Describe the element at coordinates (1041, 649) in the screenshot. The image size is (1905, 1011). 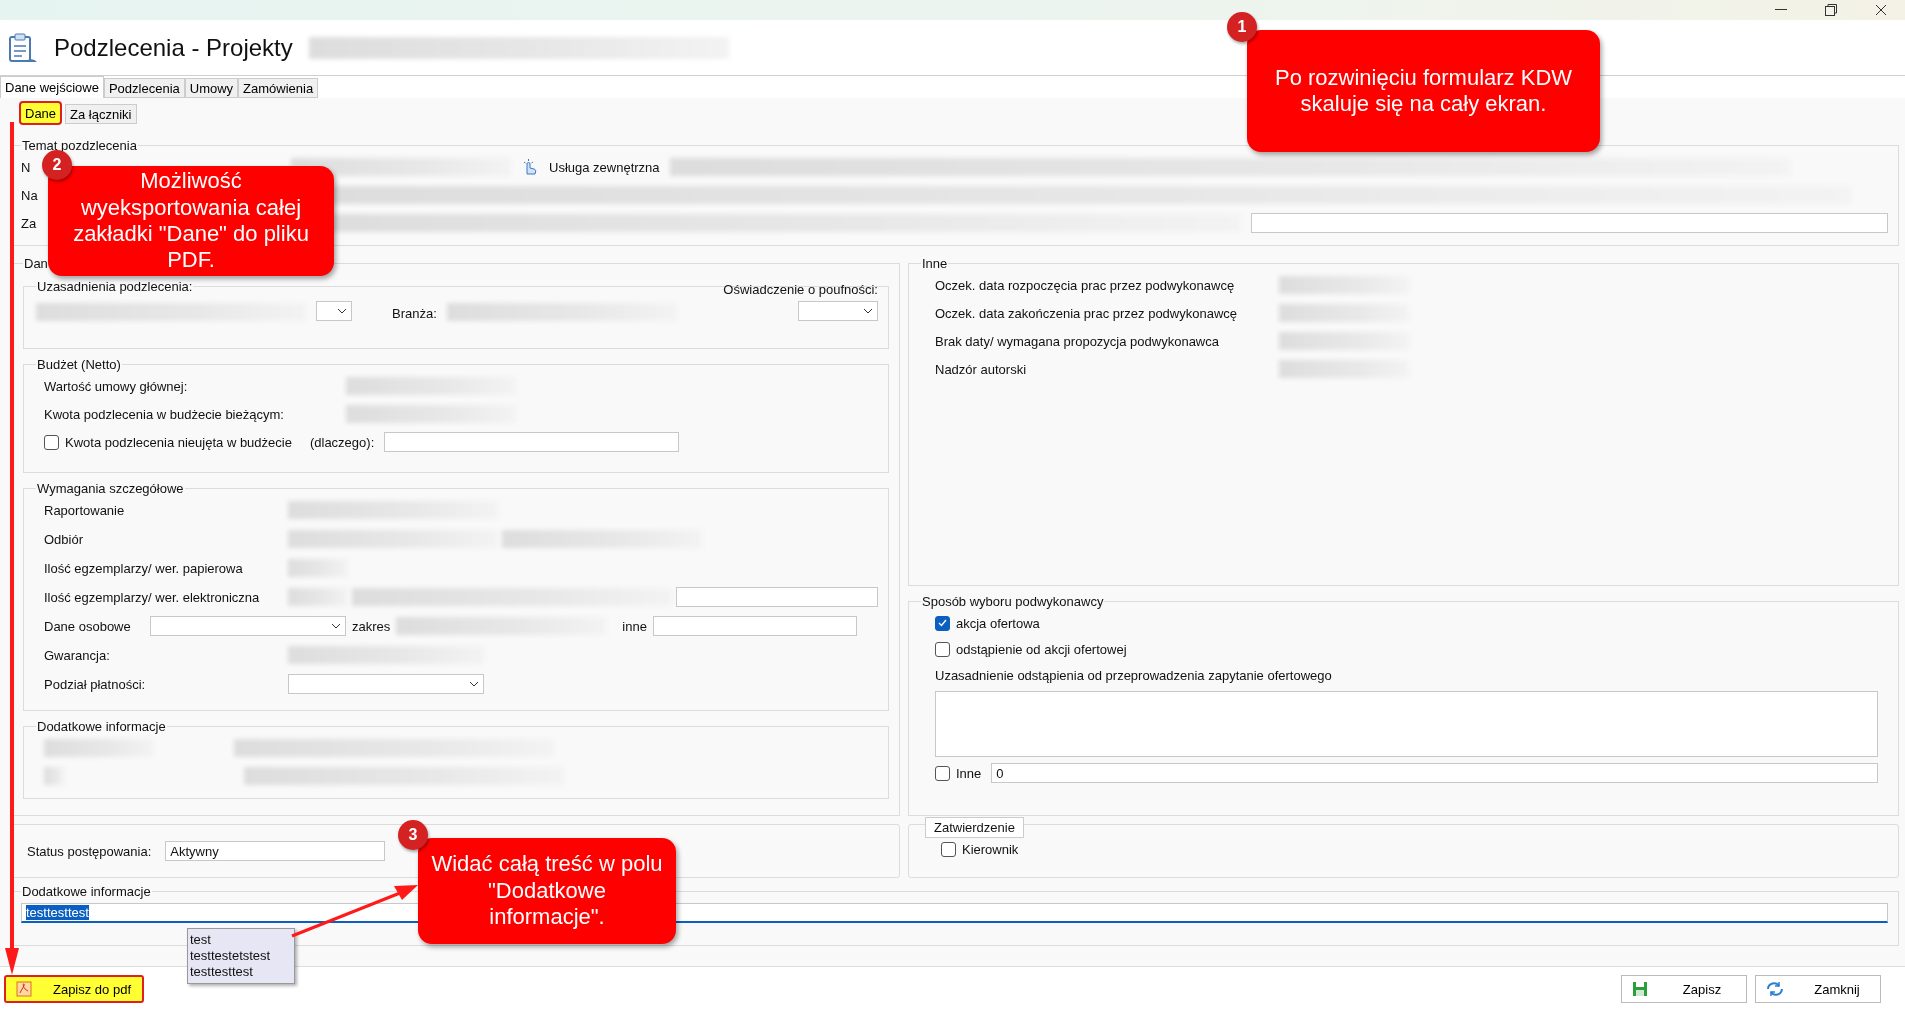
I see `checkbox-label: odstąpienie od akcji ofertowej` at that location.